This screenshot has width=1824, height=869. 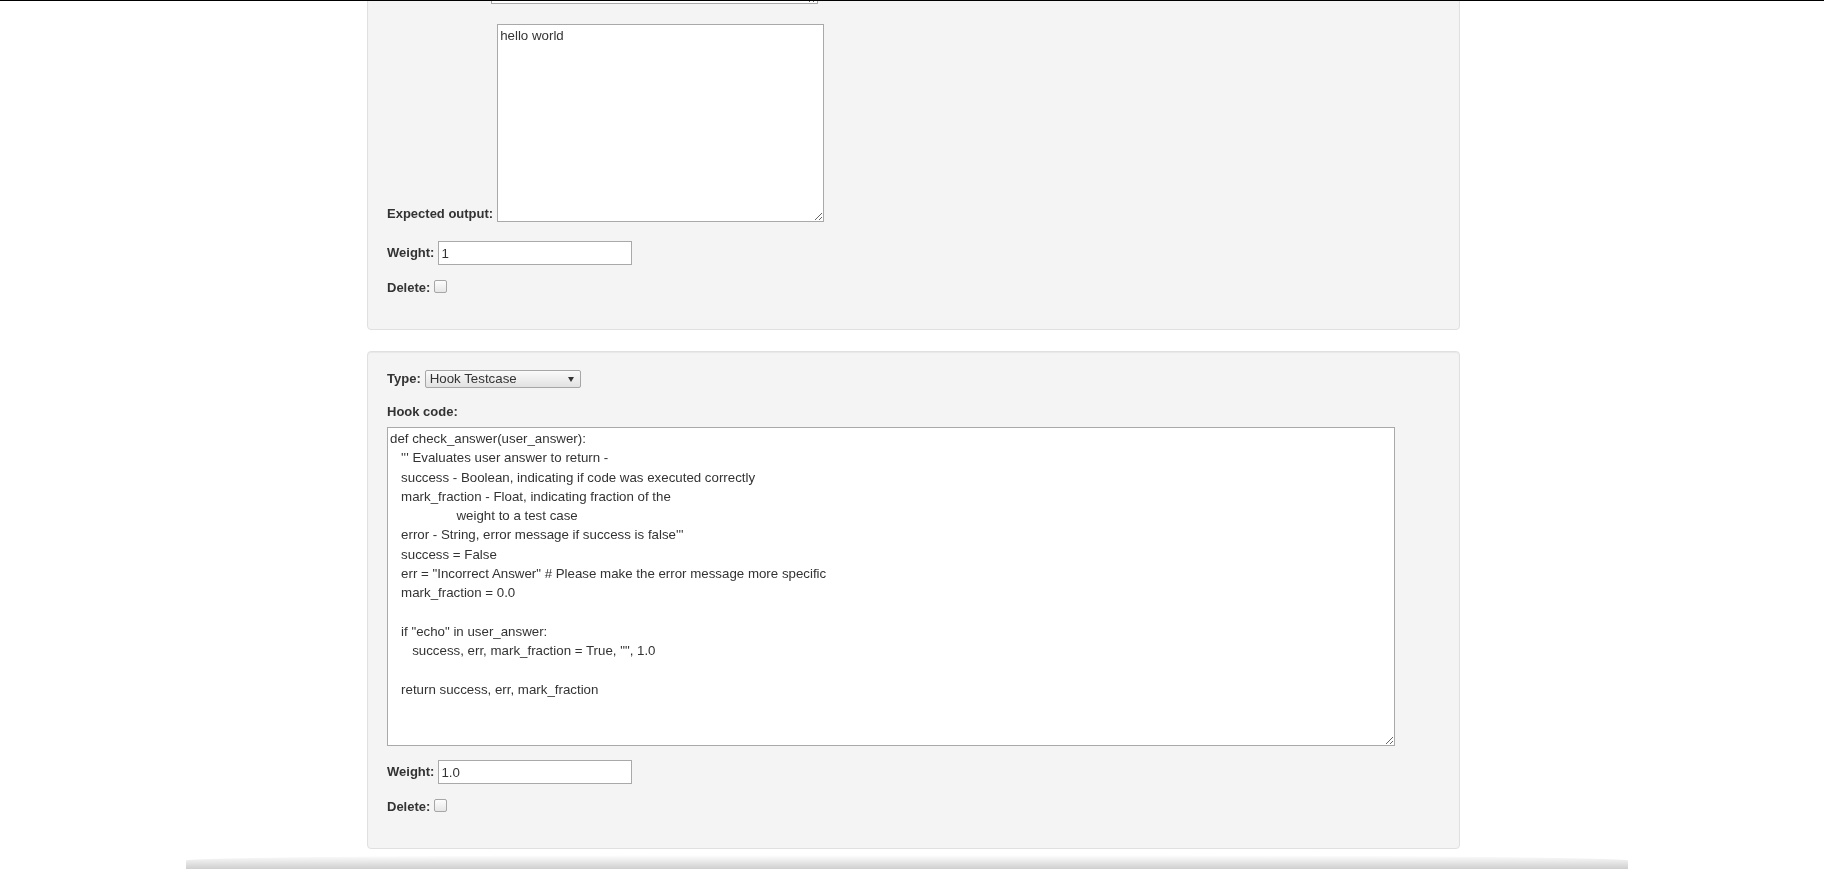 What do you see at coordinates (502, 379) in the screenshot?
I see `type-dropdown: Hook Testcase` at bounding box center [502, 379].